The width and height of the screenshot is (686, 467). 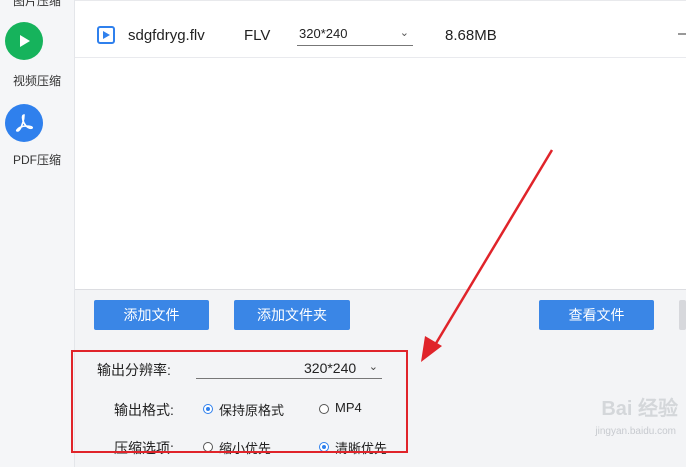 I want to click on watermark-logo: Bai 经验, so click(x=639, y=409).